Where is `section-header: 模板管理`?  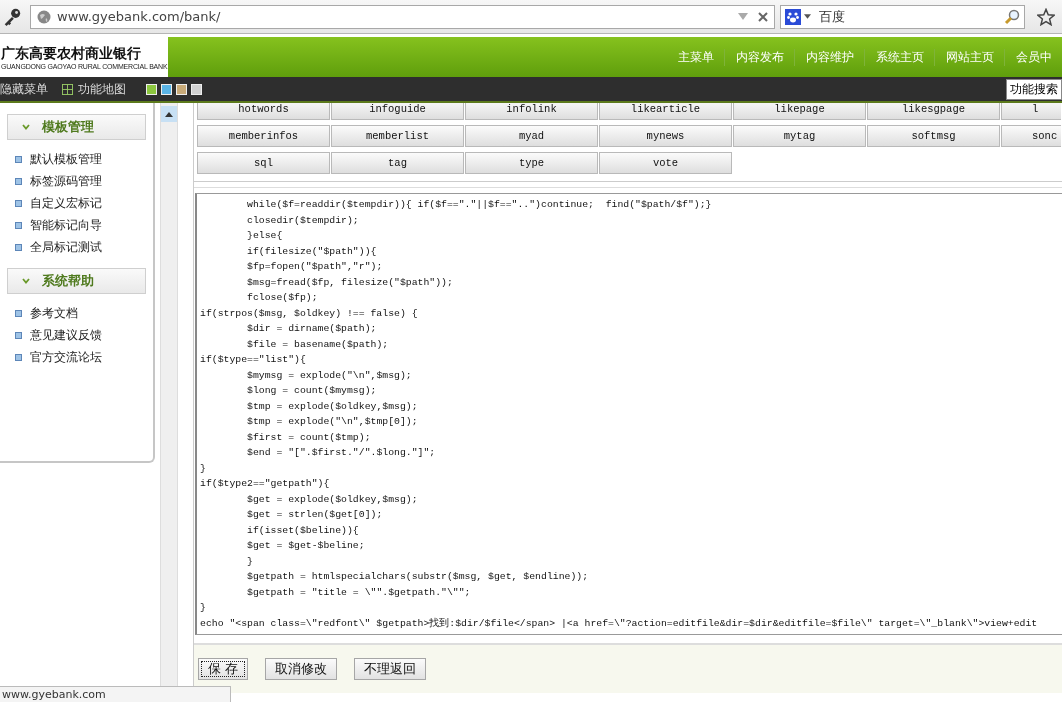 section-header: 模板管理 is located at coordinates (76, 127).